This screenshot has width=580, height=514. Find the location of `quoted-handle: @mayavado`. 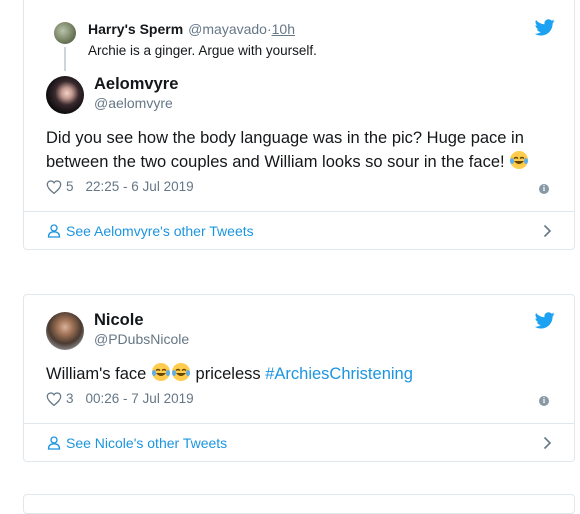

quoted-handle: @mayavado is located at coordinates (227, 29).